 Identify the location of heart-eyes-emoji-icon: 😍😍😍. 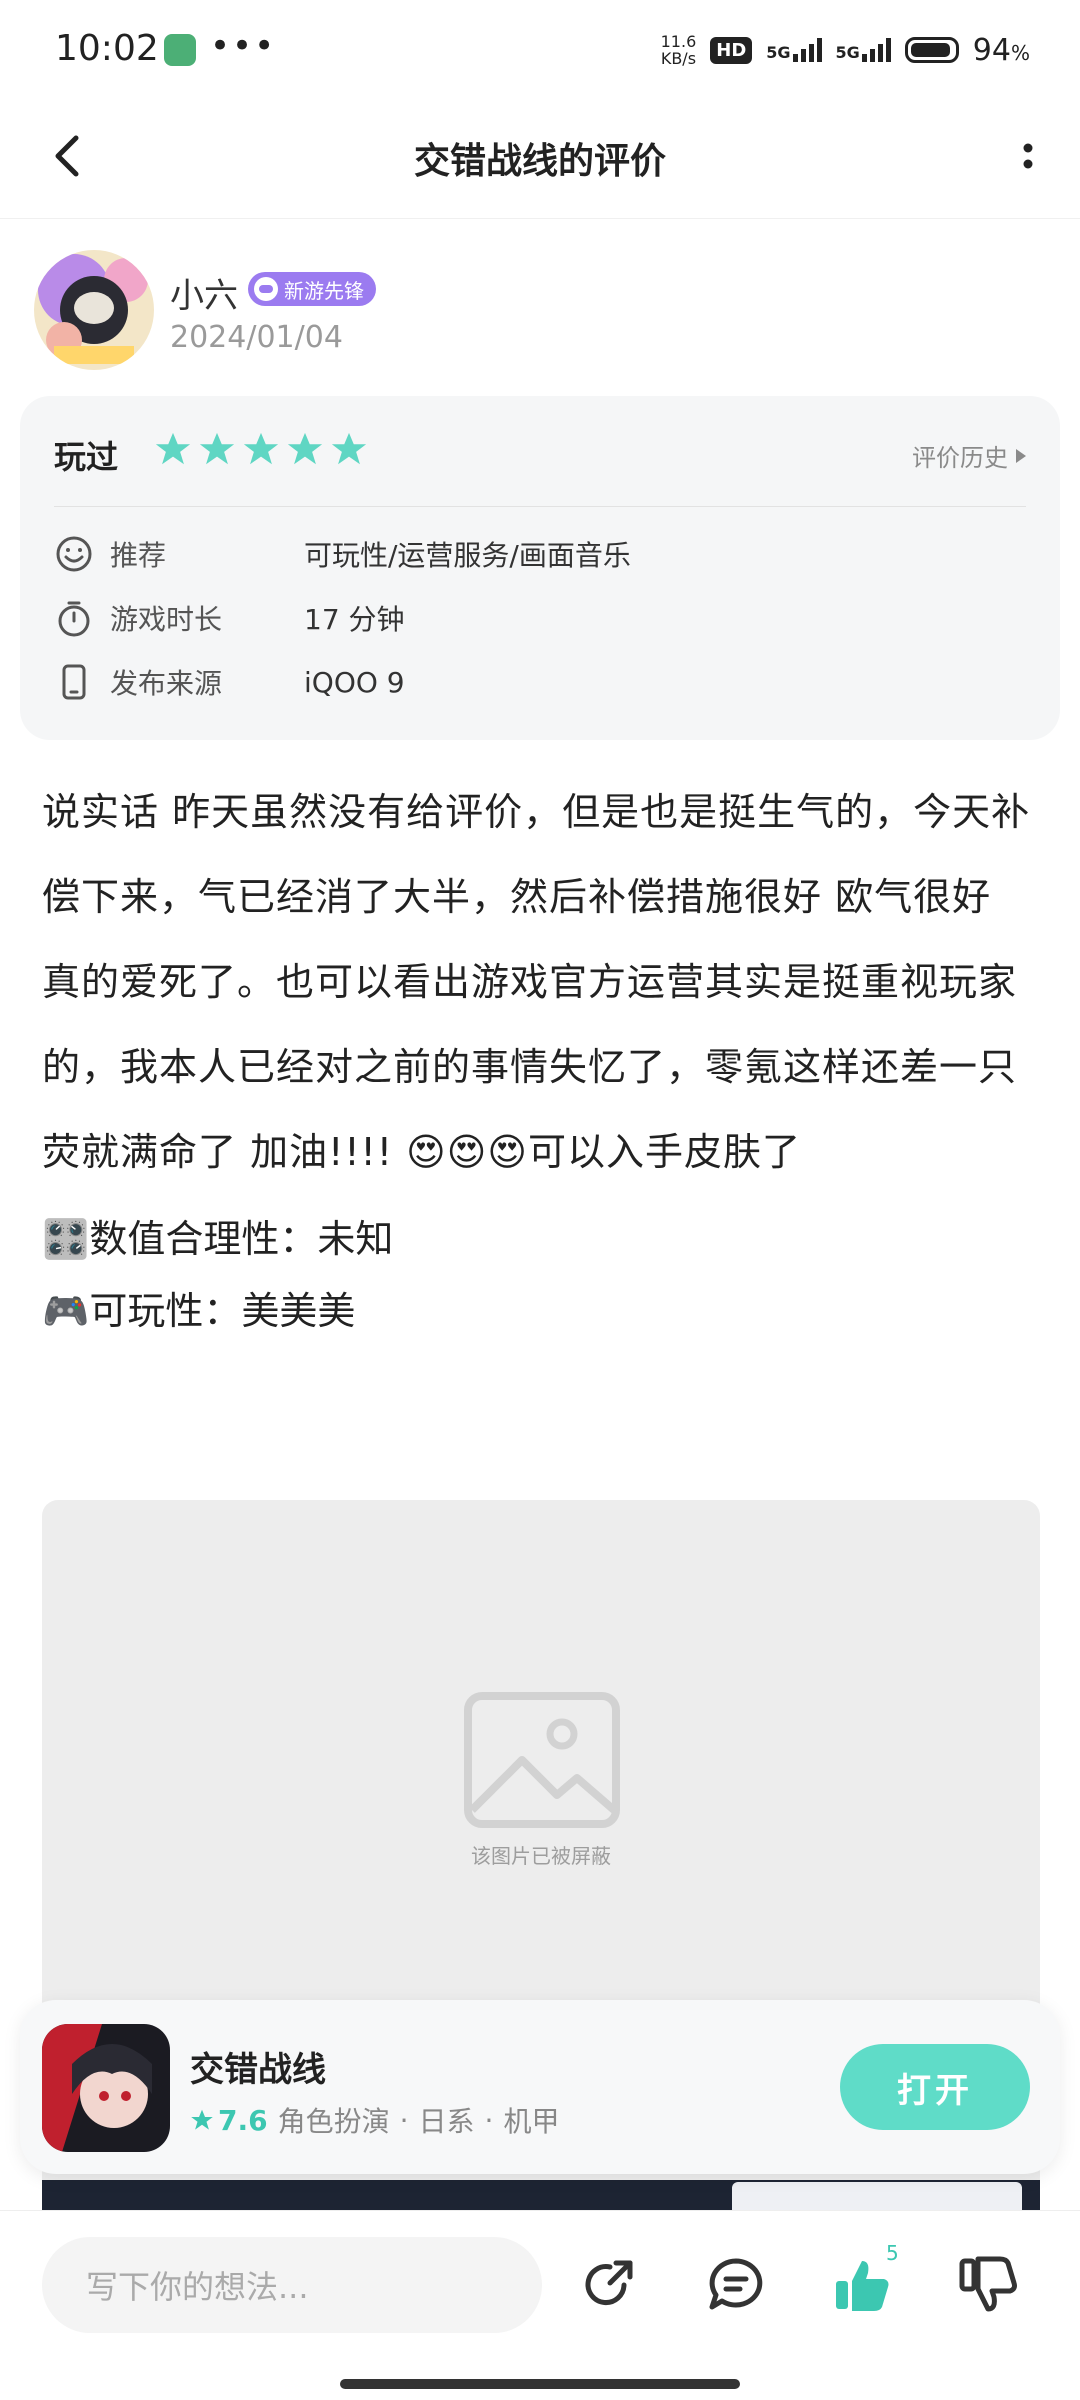
(467, 1152).